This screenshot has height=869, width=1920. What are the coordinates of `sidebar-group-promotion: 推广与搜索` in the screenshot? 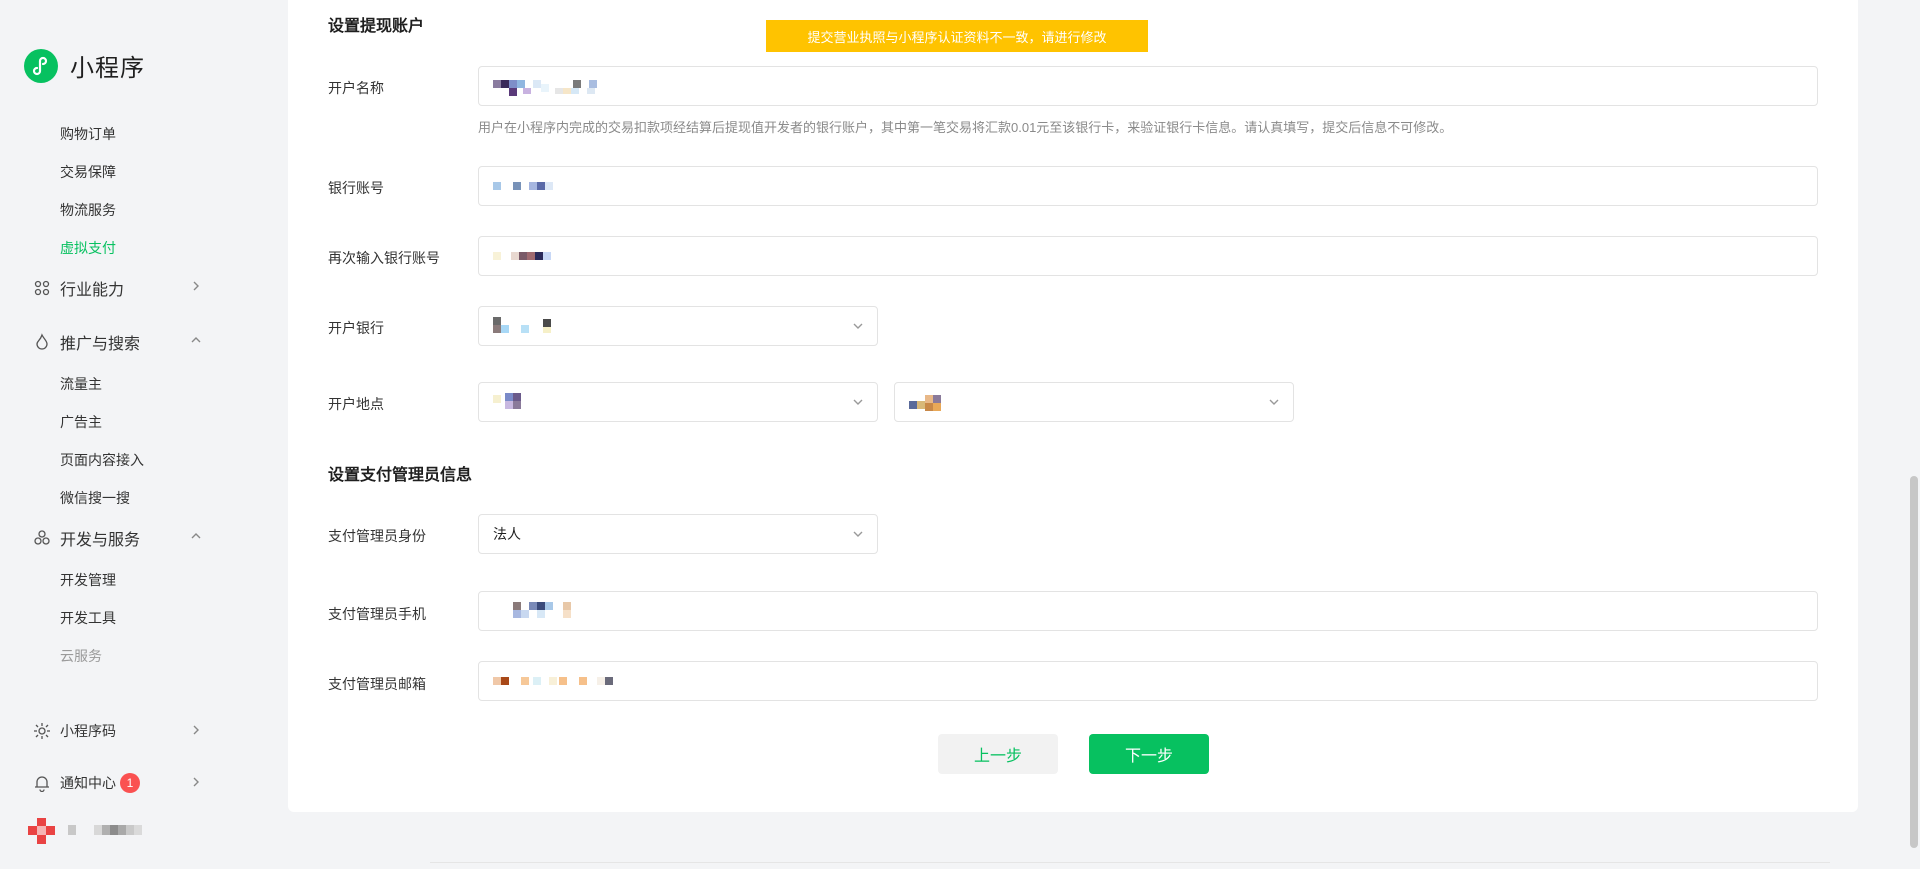 It's located at (117, 342).